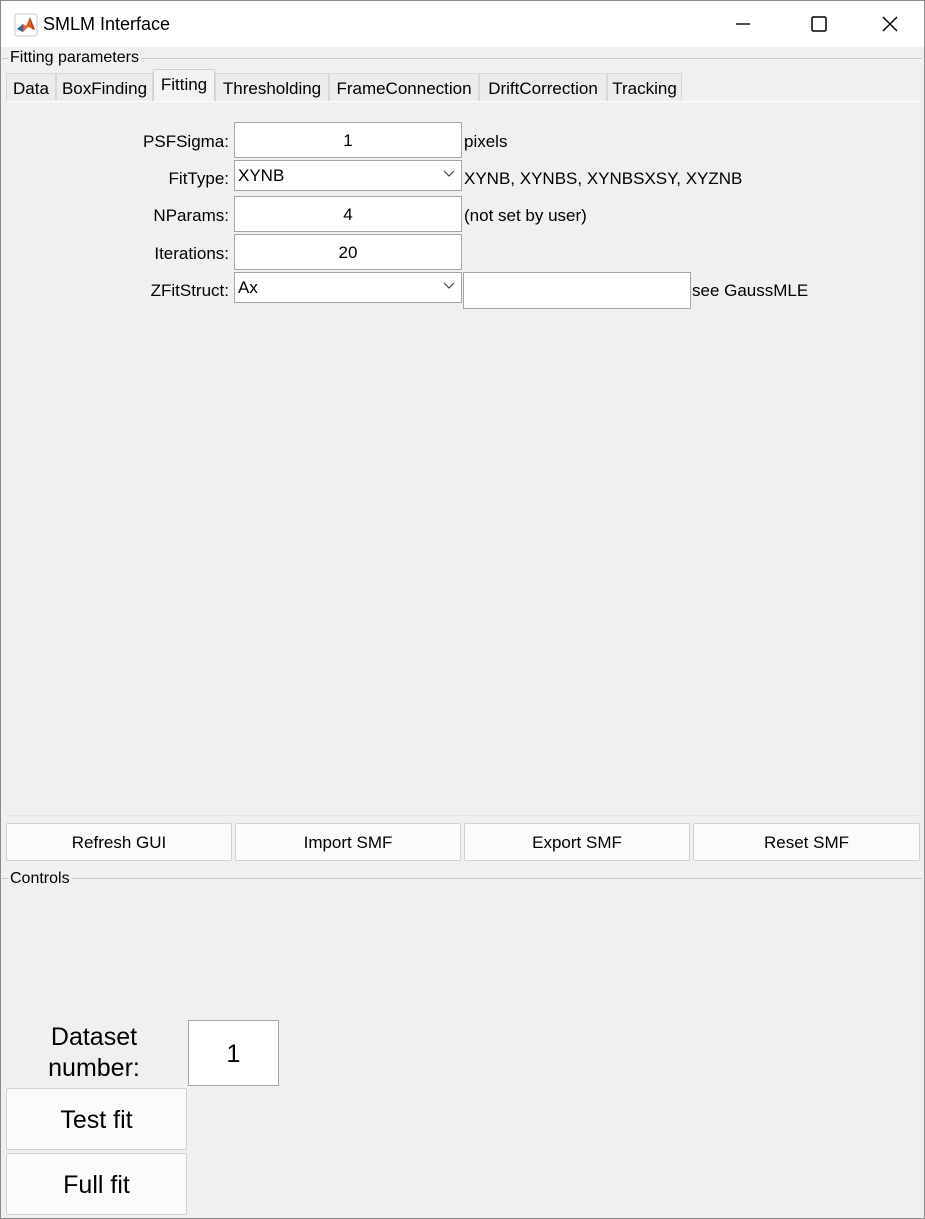 The width and height of the screenshot is (925, 1219). I want to click on zfitstruct-value: Ax, so click(248, 287).